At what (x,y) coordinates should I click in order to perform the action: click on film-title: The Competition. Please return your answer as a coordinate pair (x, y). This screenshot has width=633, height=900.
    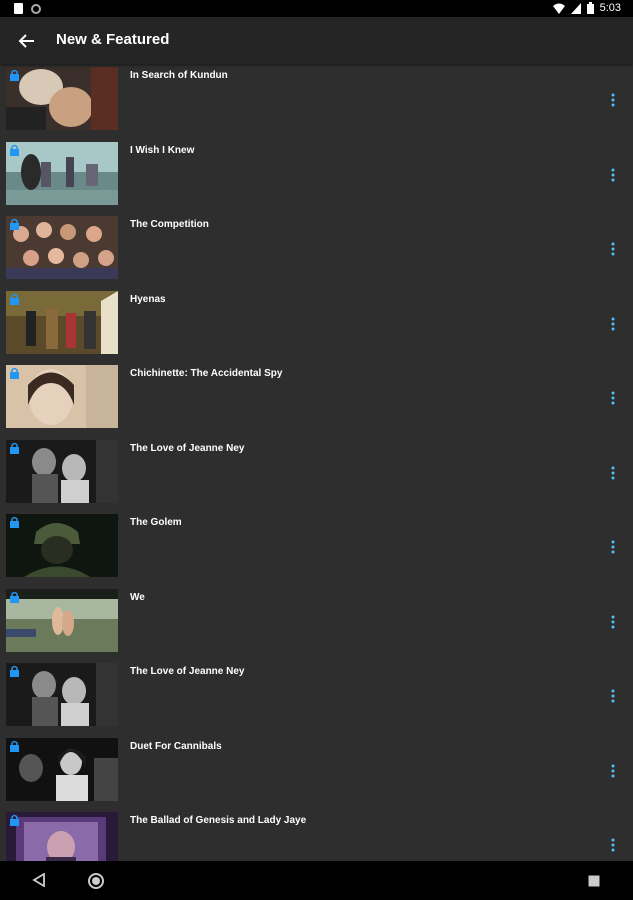
    Looking at the image, I should click on (169, 224).